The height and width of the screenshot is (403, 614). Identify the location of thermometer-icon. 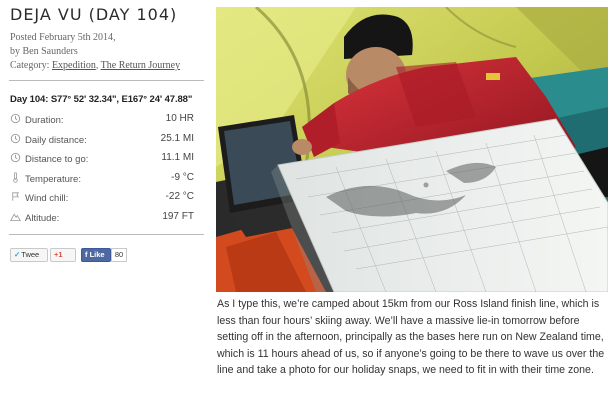
(15, 177).